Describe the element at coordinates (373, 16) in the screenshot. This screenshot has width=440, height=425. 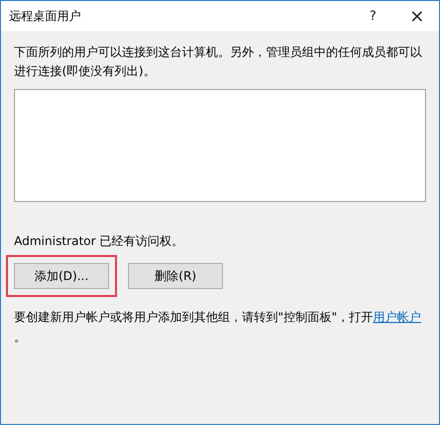
I see `help-button: ?` at that location.